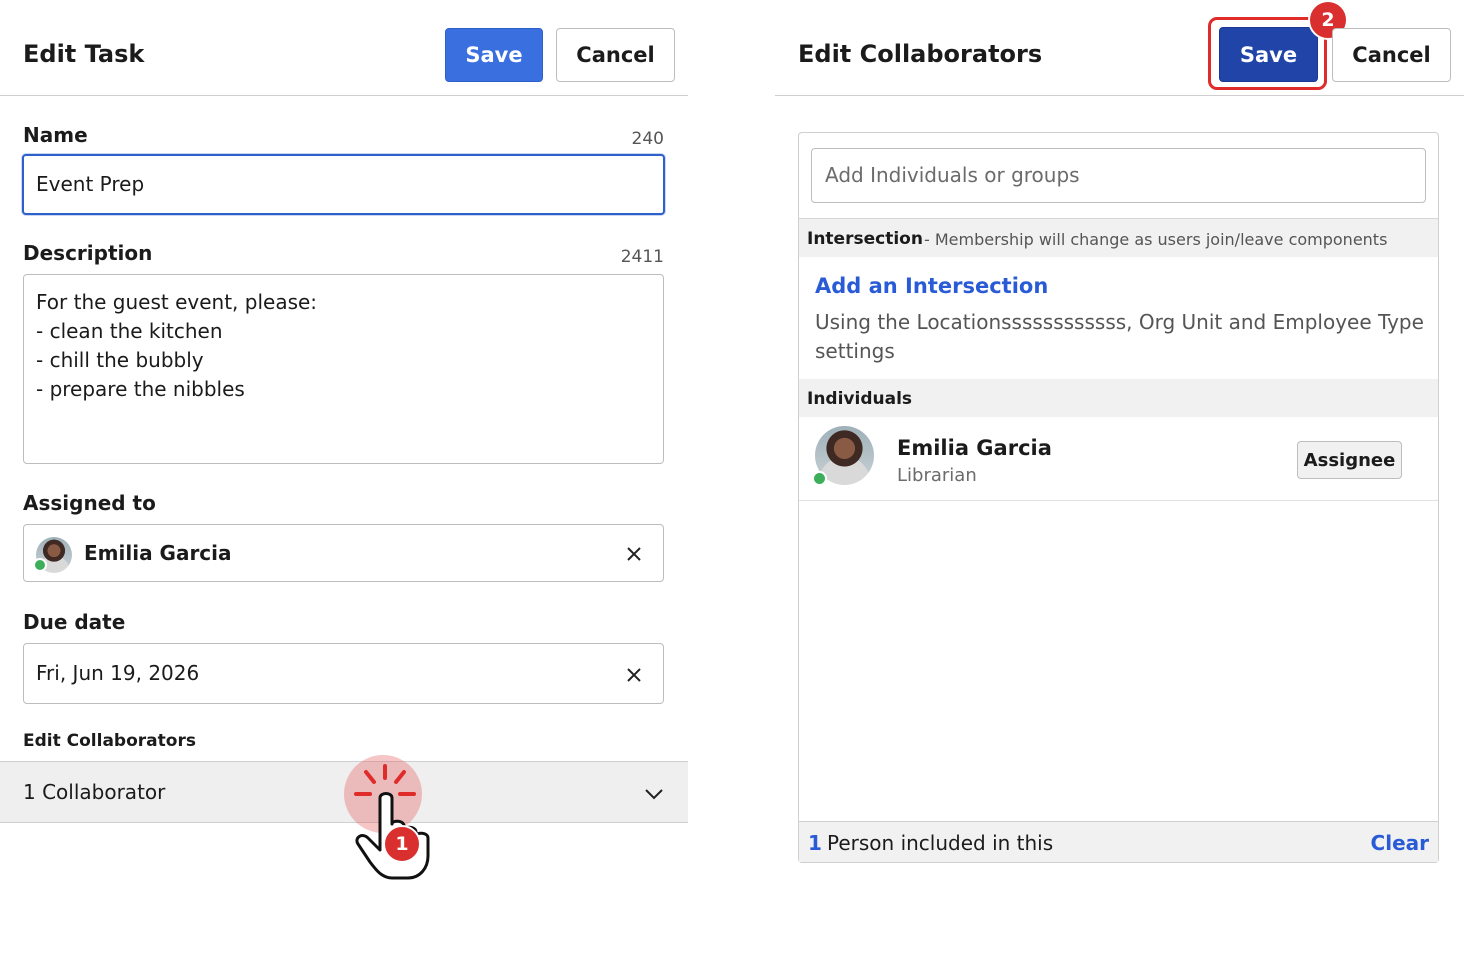 This screenshot has height=956, width=1464. What do you see at coordinates (940, 843) in the screenshot?
I see `included-text: Person included in this` at bounding box center [940, 843].